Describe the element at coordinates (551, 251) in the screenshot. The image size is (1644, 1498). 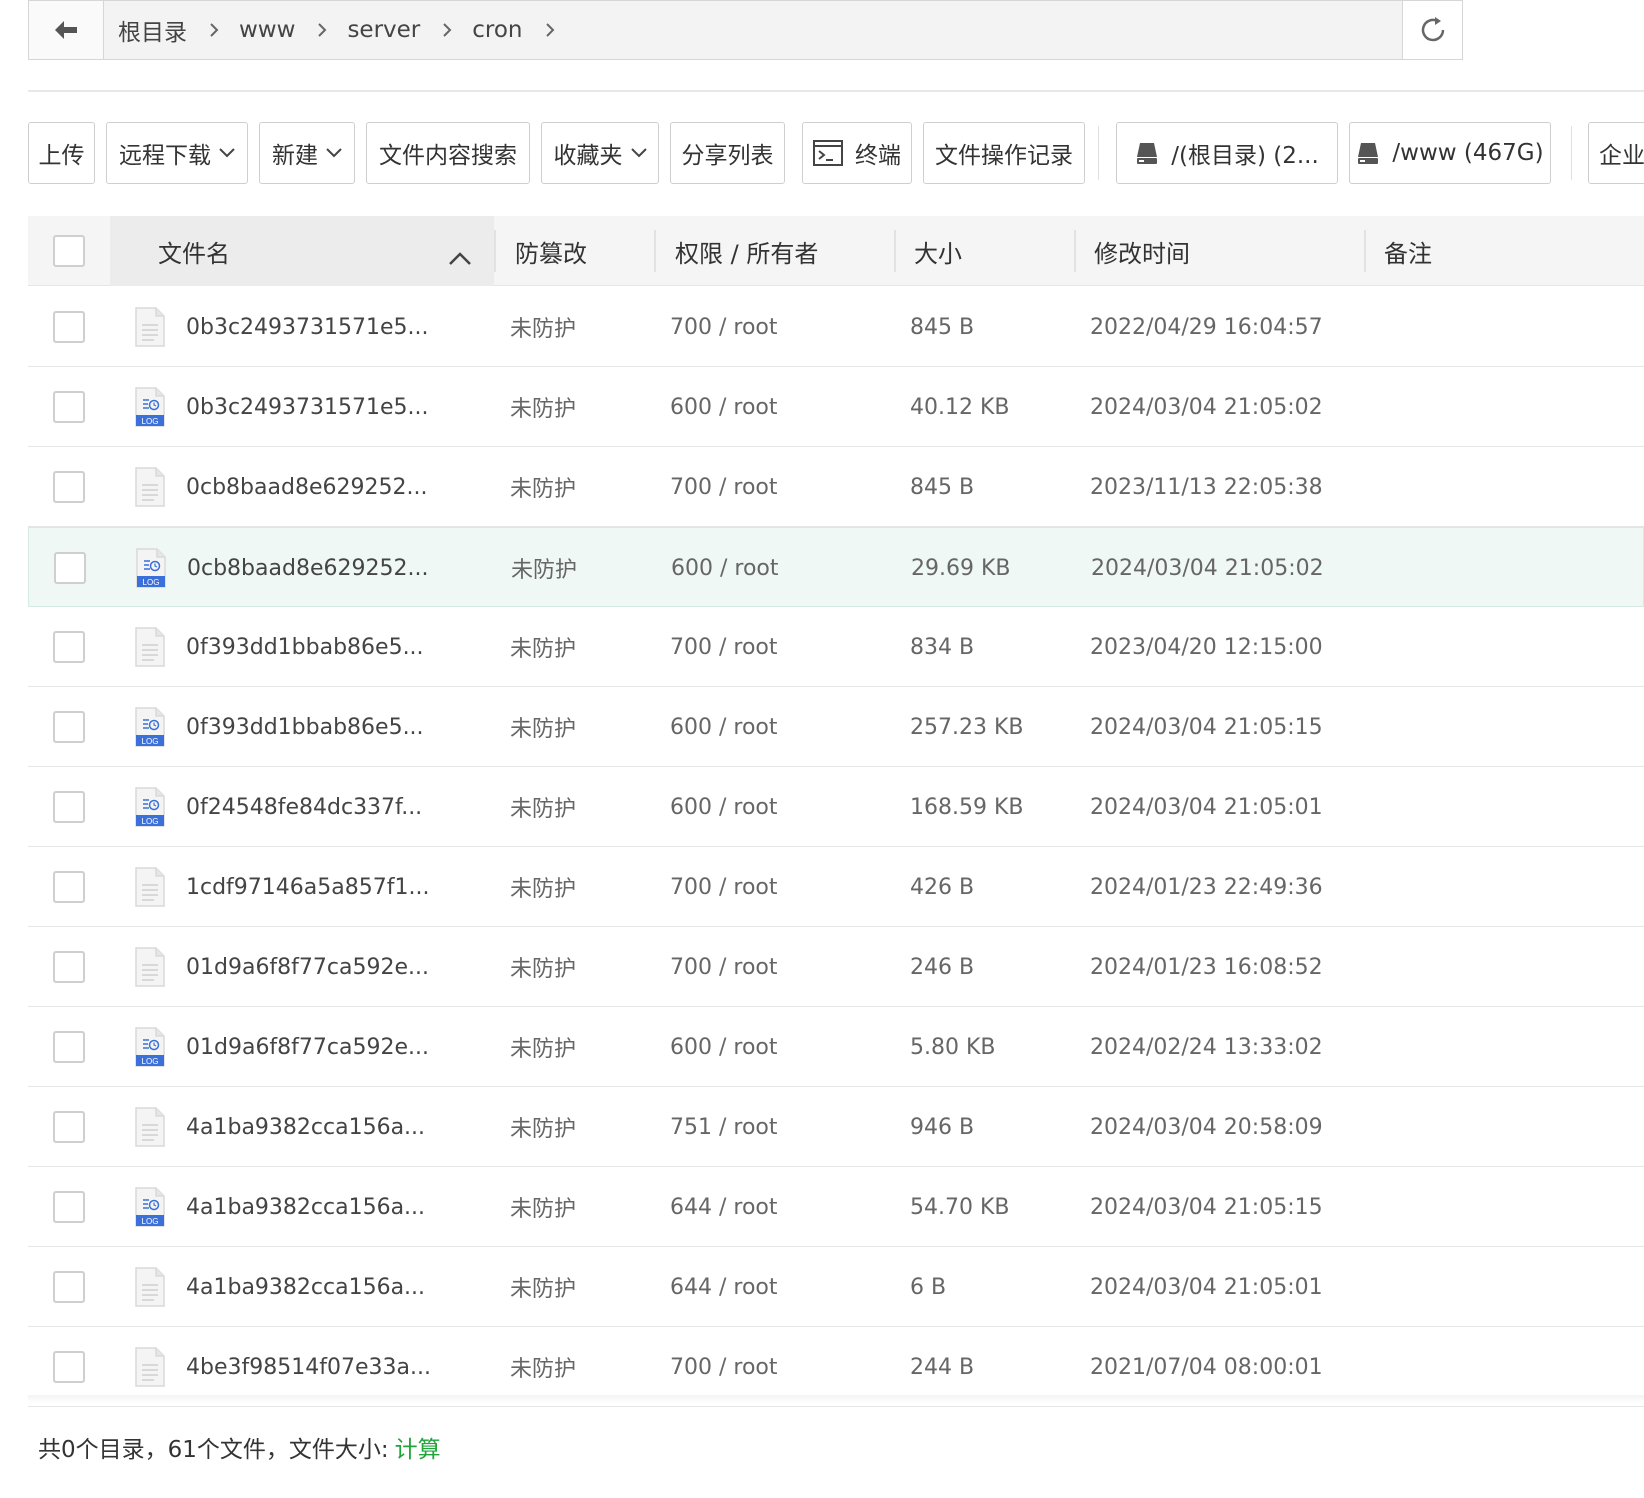
I see `column-protect-header: 防篡改` at that location.